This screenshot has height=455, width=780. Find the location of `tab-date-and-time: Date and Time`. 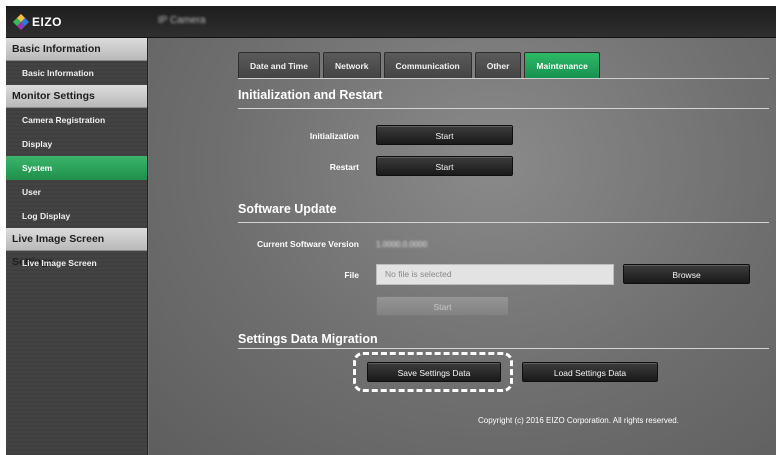

tab-date-and-time: Date and Time is located at coordinates (279, 65).